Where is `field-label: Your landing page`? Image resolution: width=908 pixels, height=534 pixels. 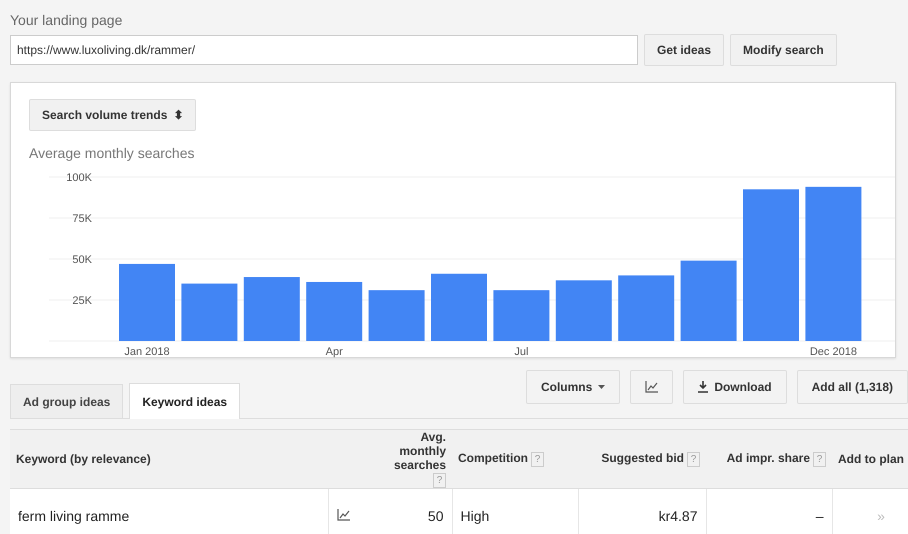 field-label: Your landing page is located at coordinates (66, 20).